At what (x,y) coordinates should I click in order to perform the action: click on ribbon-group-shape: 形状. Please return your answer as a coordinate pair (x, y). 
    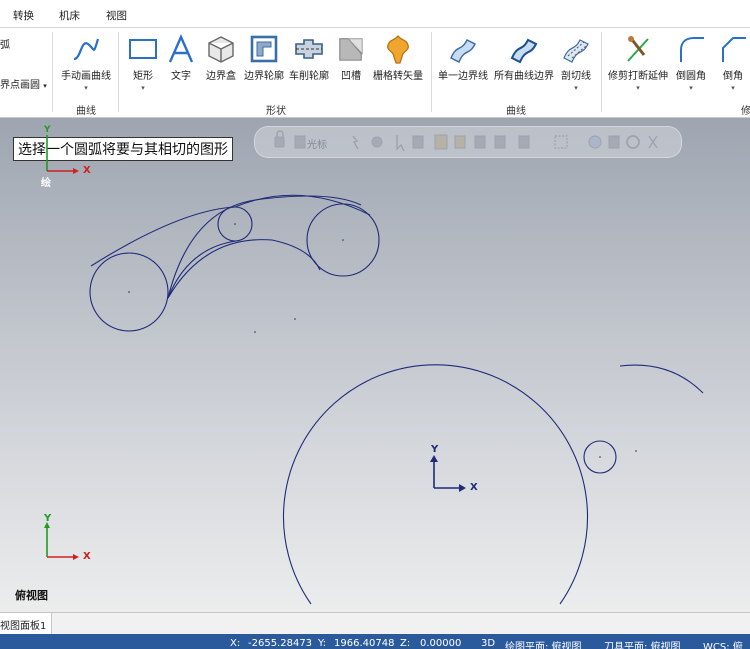
    Looking at the image, I should click on (276, 111).